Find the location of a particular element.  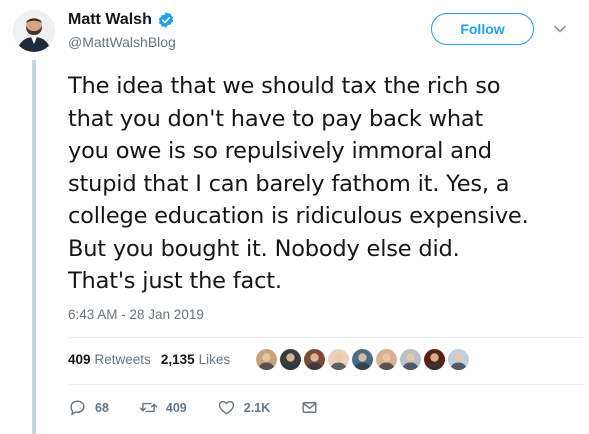

reply-count: 68 is located at coordinates (102, 407).